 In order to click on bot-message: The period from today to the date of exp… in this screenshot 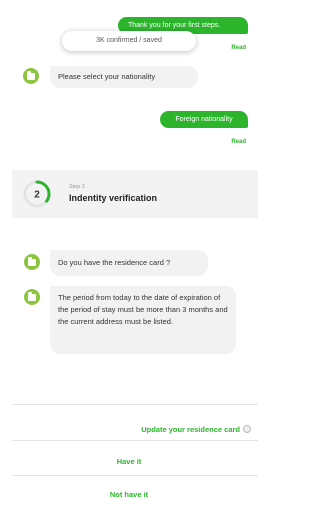, I will do `click(143, 320)`.